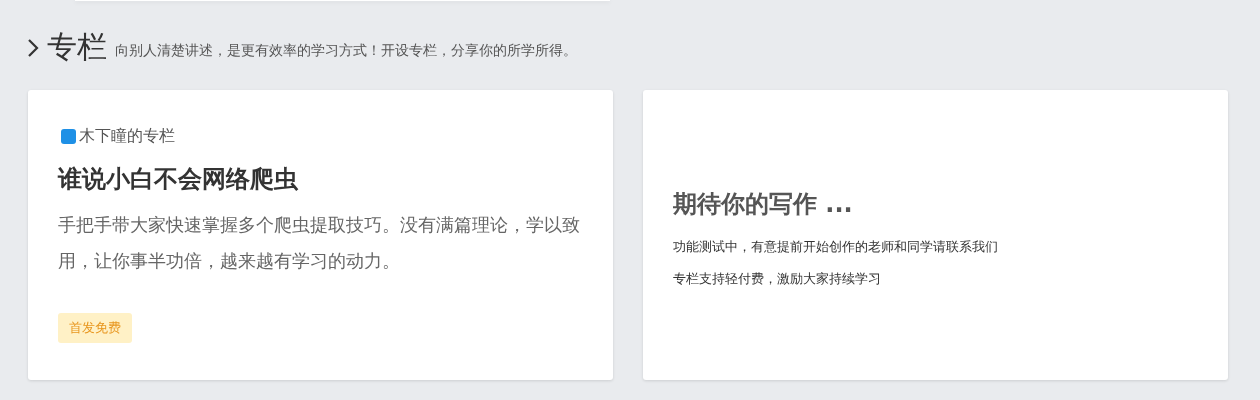 The image size is (1260, 400). Describe the element at coordinates (77, 47) in the screenshot. I see `section-title: 专栏` at that location.